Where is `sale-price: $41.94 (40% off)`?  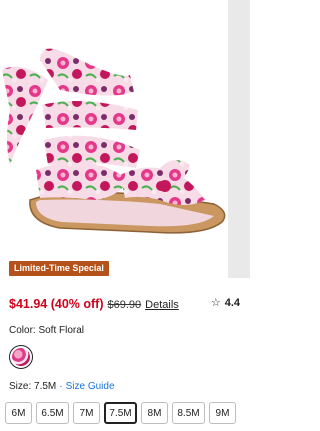 sale-price: $41.94 (40% off) is located at coordinates (56, 304).